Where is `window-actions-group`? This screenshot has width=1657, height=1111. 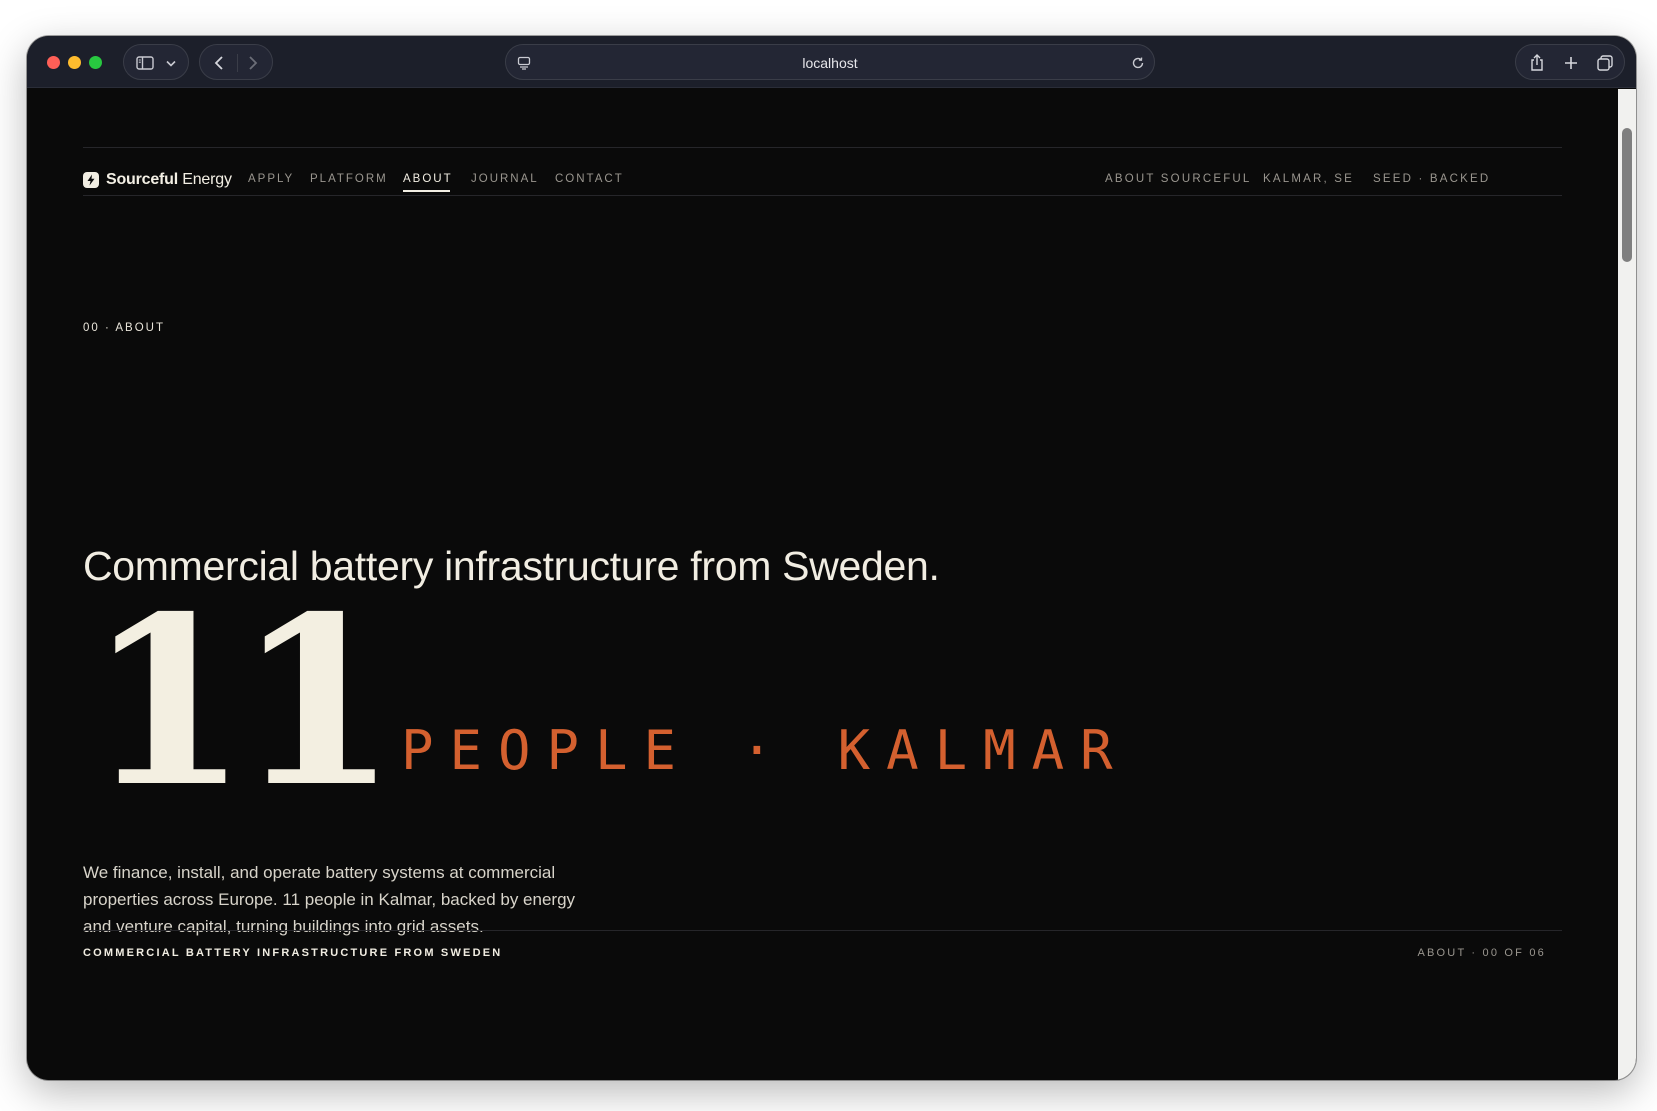 window-actions-group is located at coordinates (1570, 62).